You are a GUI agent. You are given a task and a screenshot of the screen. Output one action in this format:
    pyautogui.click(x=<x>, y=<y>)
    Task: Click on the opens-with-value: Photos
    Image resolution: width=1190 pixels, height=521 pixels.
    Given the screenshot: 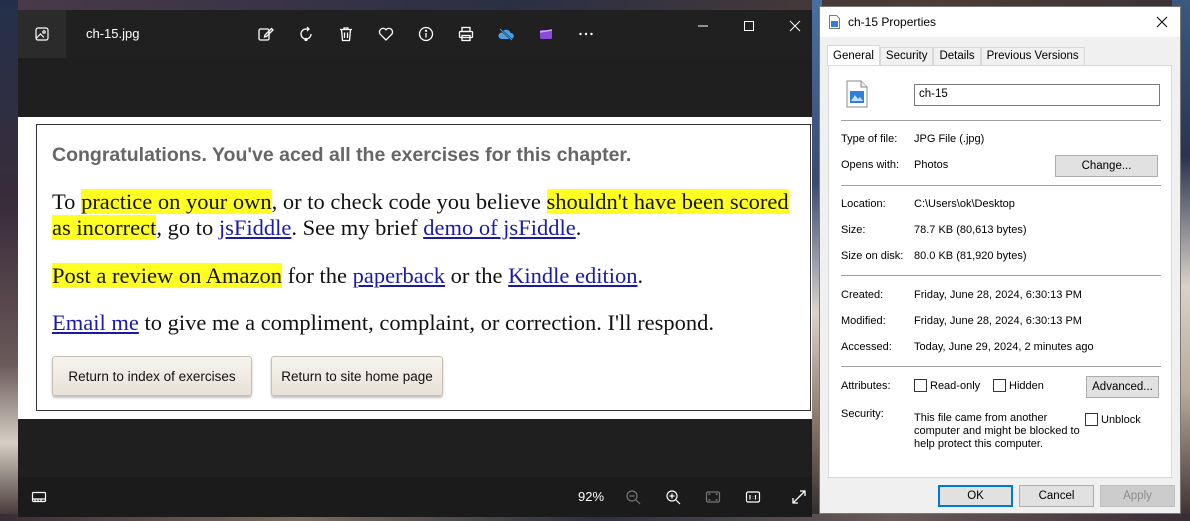 What is the action you would take?
    pyautogui.click(x=931, y=165)
    